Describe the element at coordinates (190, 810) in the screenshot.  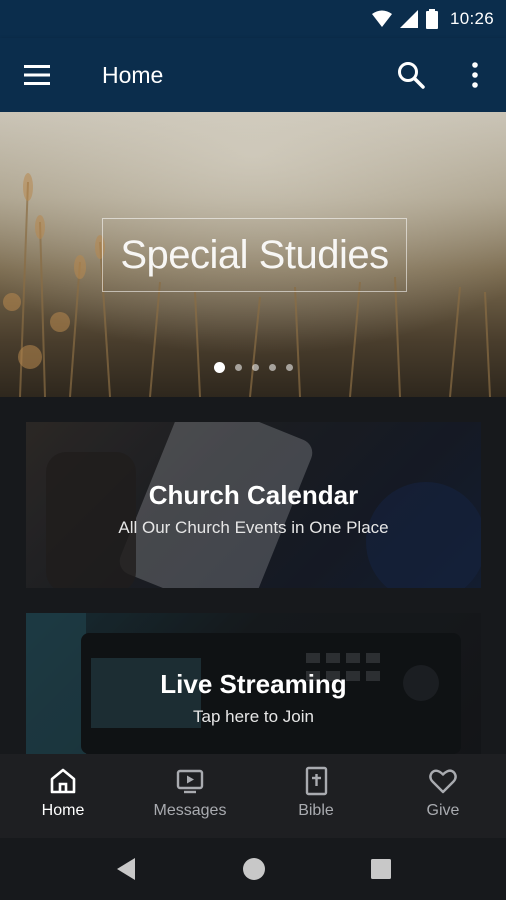
I see `nav-label: Messages` at that location.